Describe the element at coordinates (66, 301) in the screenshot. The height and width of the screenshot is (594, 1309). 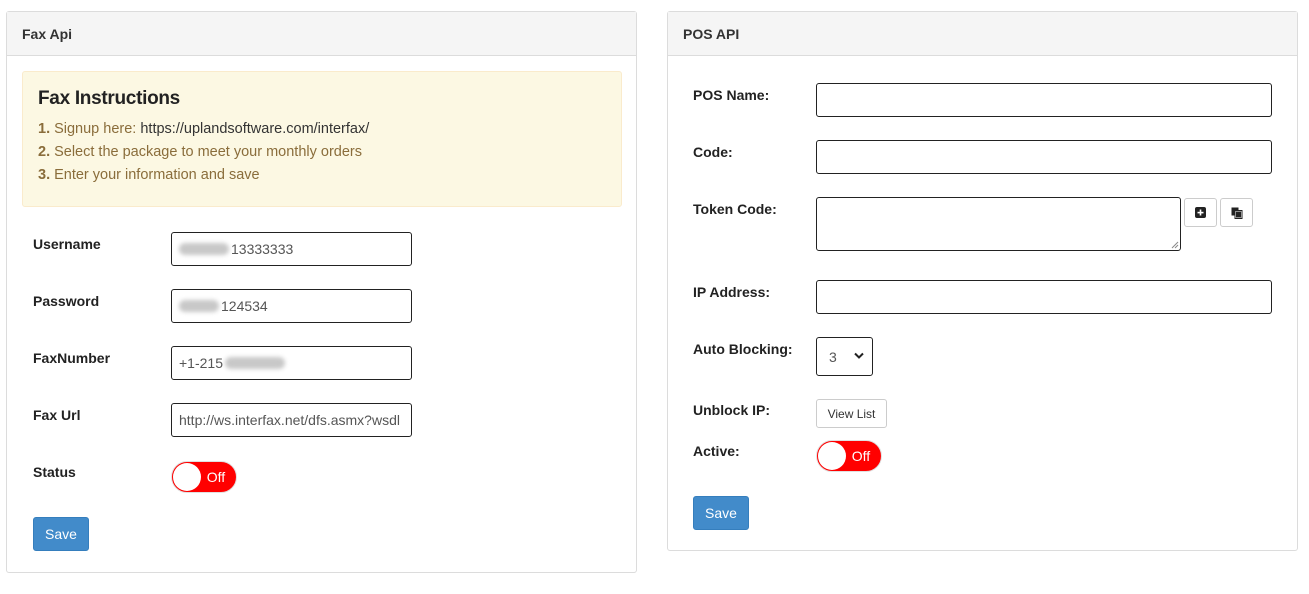
I see `password-label: Password` at that location.